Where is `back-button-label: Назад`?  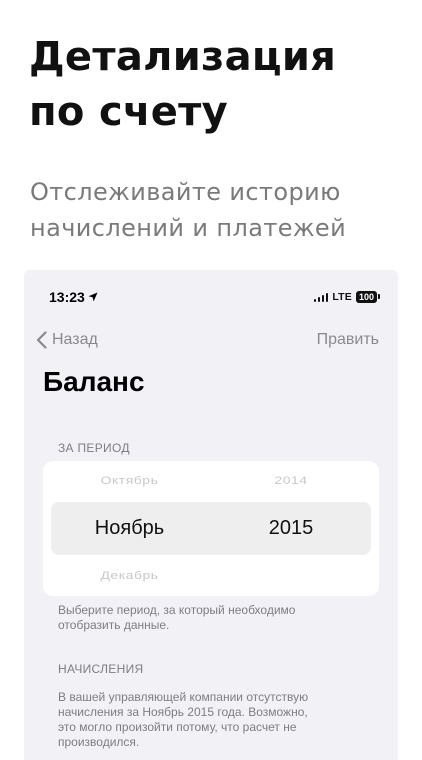
back-button-label: Назад is located at coordinates (75, 339).